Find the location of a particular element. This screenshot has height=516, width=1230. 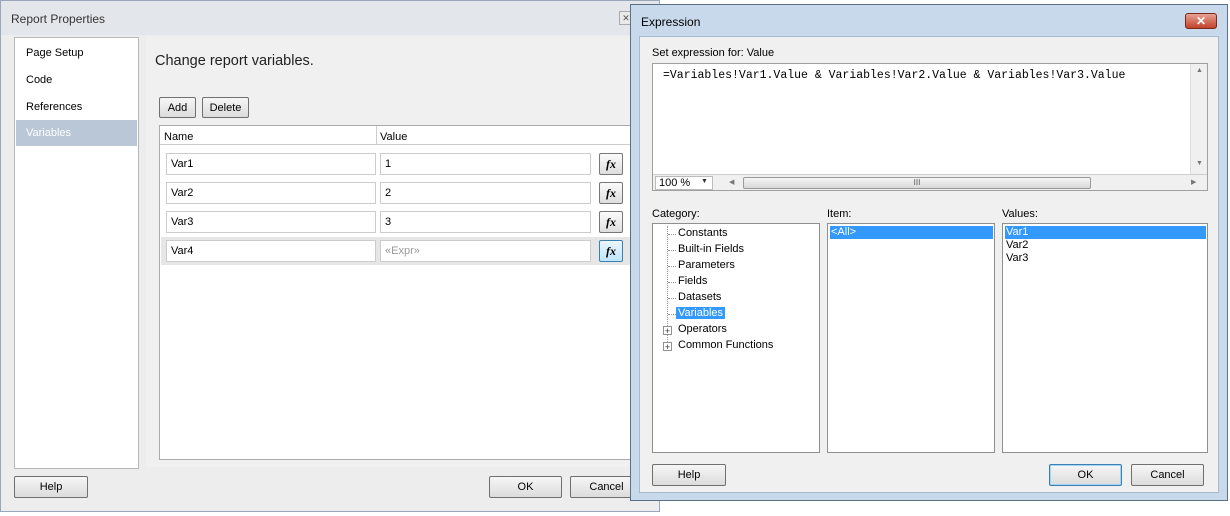

category-label: Category: is located at coordinates (676, 214).